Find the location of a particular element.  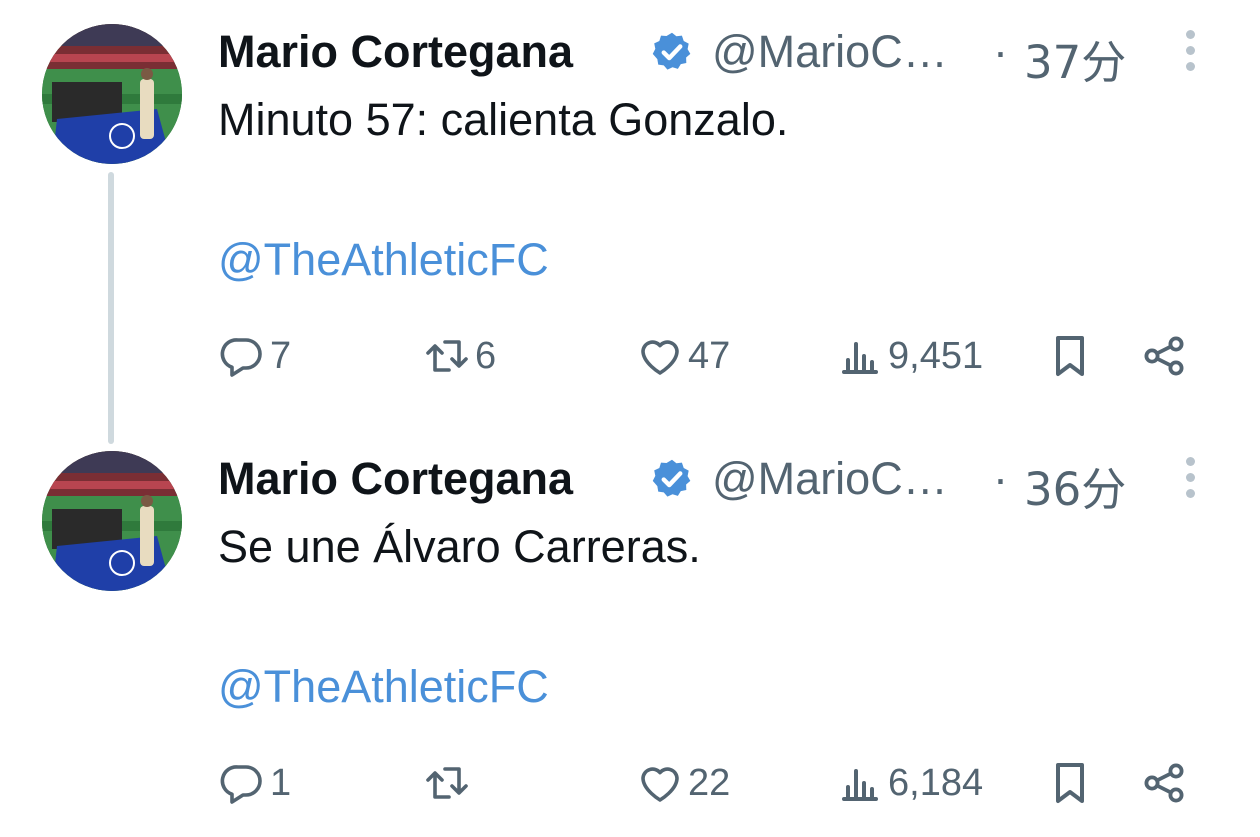

tweet-header: Mario Cortegana @MarioC… · 36分 is located at coordinates (718, 481).